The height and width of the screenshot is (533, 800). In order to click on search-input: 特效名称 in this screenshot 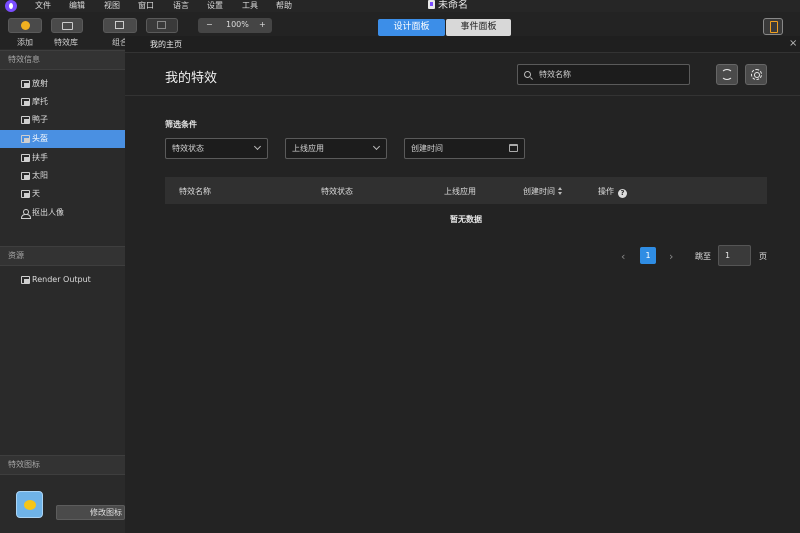, I will do `click(603, 74)`.